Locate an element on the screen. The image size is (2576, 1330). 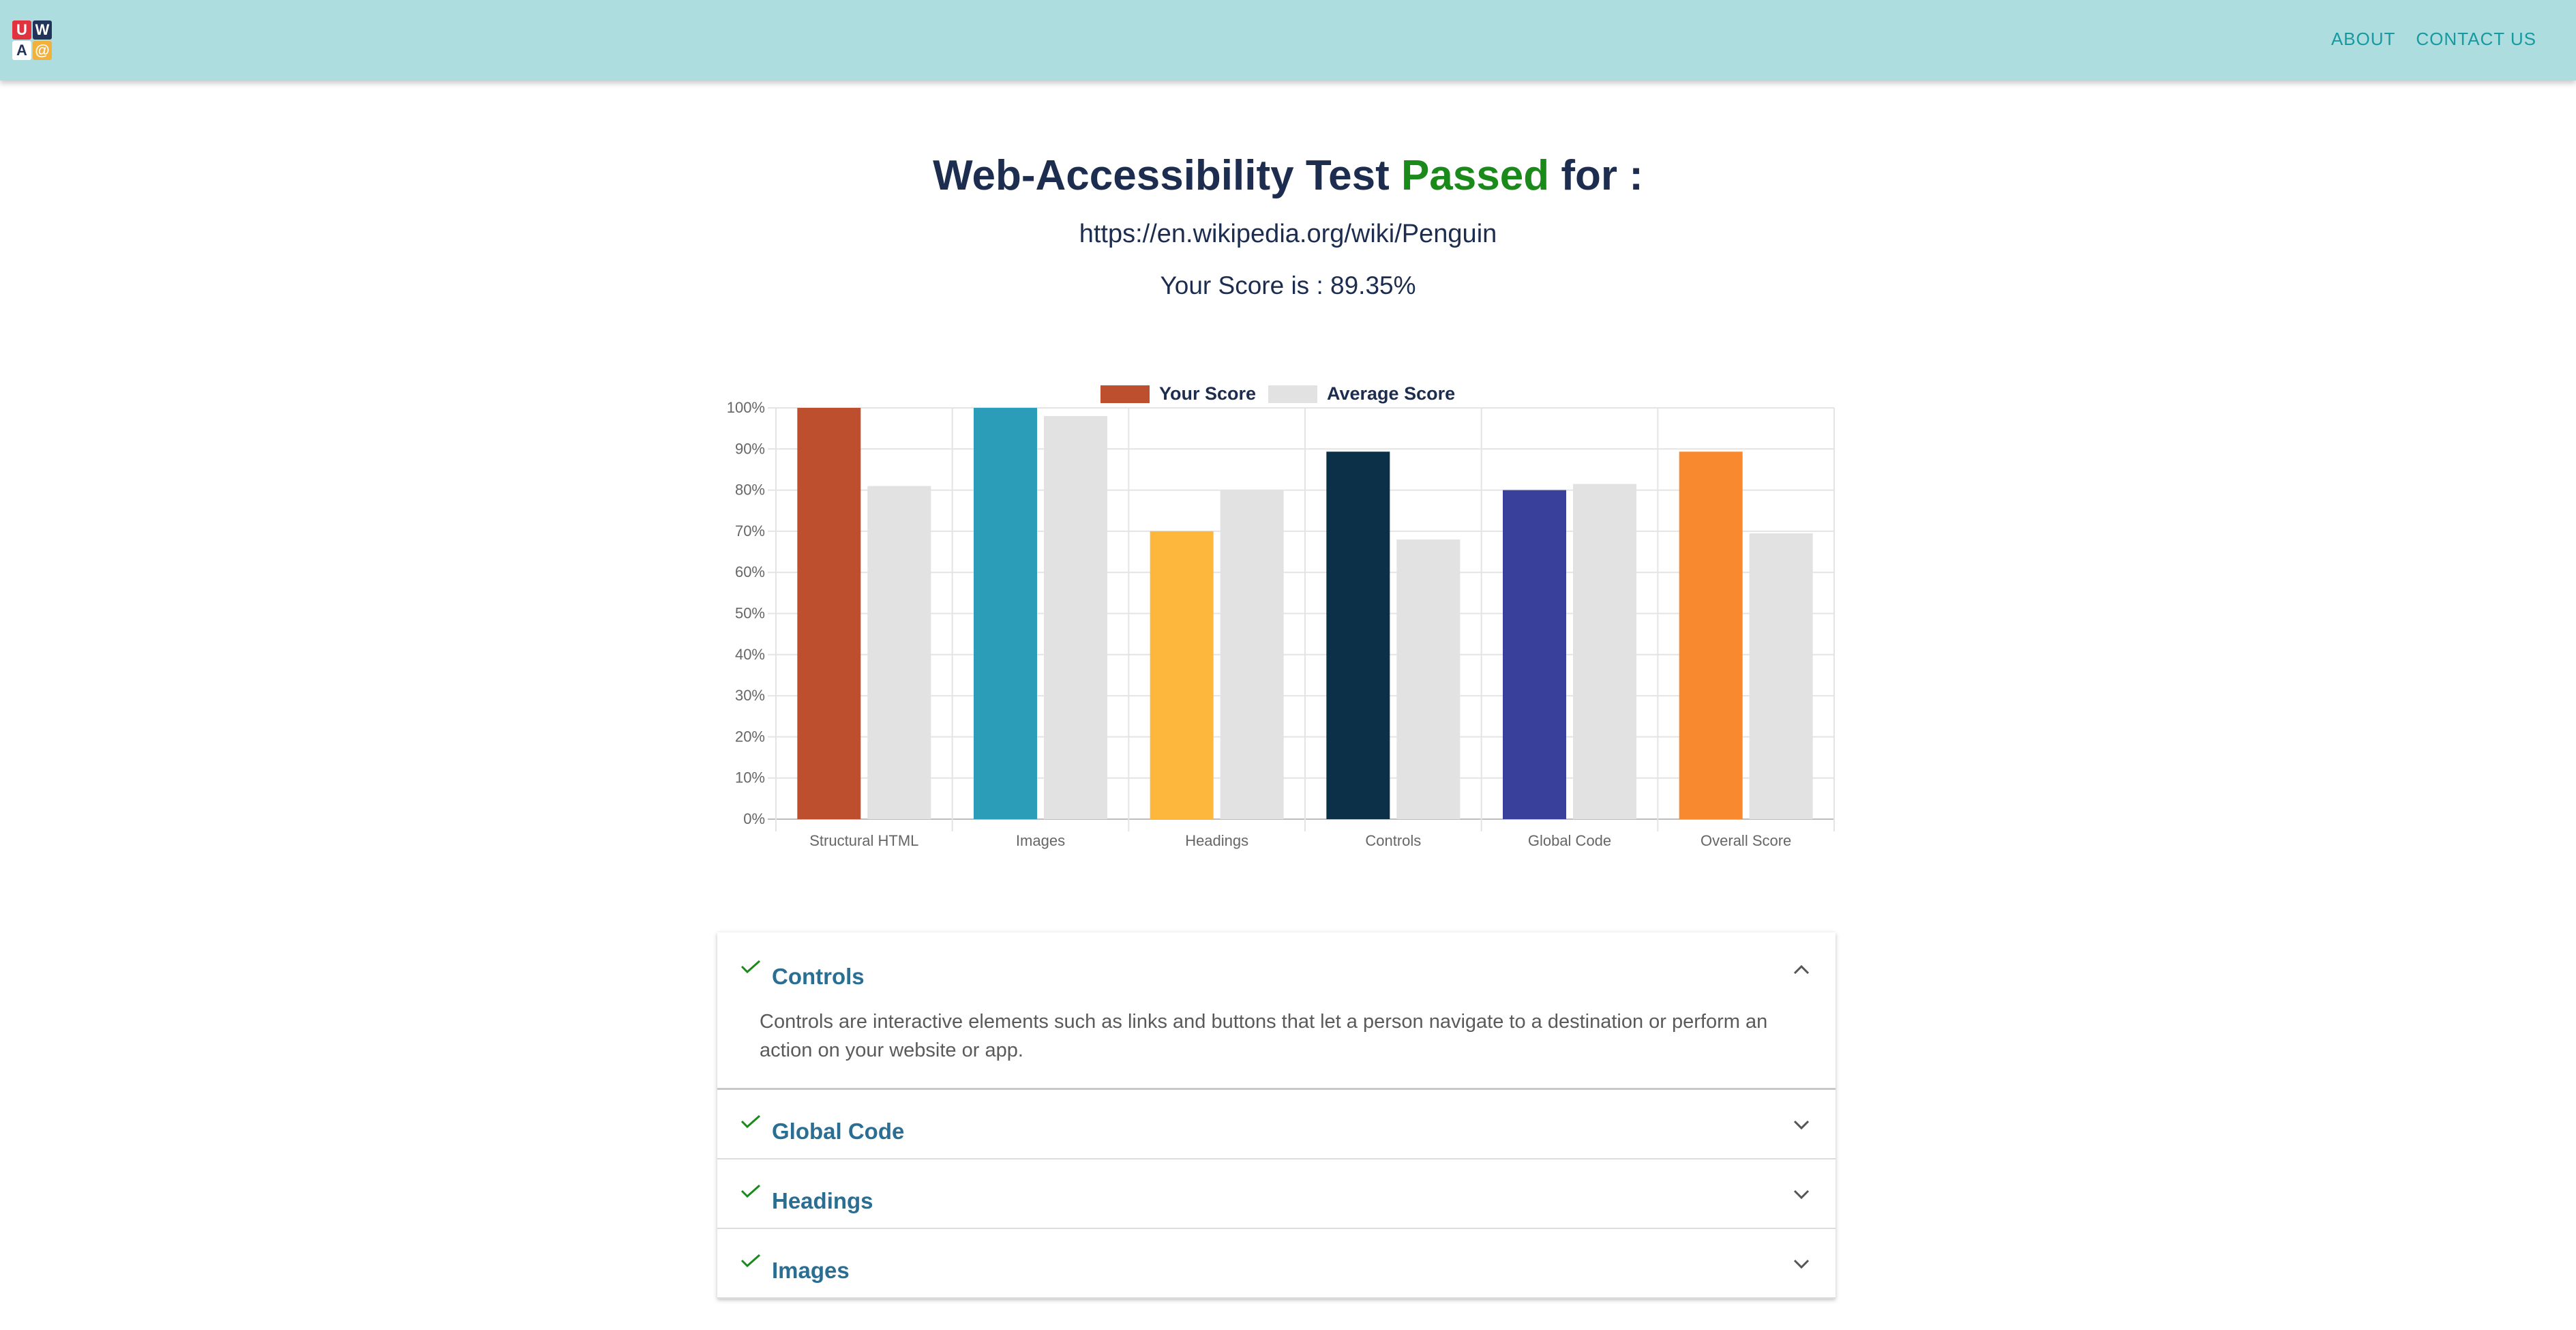
y-tick-label: 30% is located at coordinates (750, 695).